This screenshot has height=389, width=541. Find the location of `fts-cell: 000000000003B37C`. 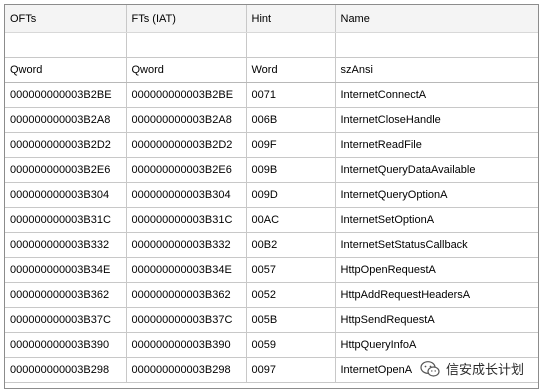

fts-cell: 000000000003B37C is located at coordinates (186, 320).